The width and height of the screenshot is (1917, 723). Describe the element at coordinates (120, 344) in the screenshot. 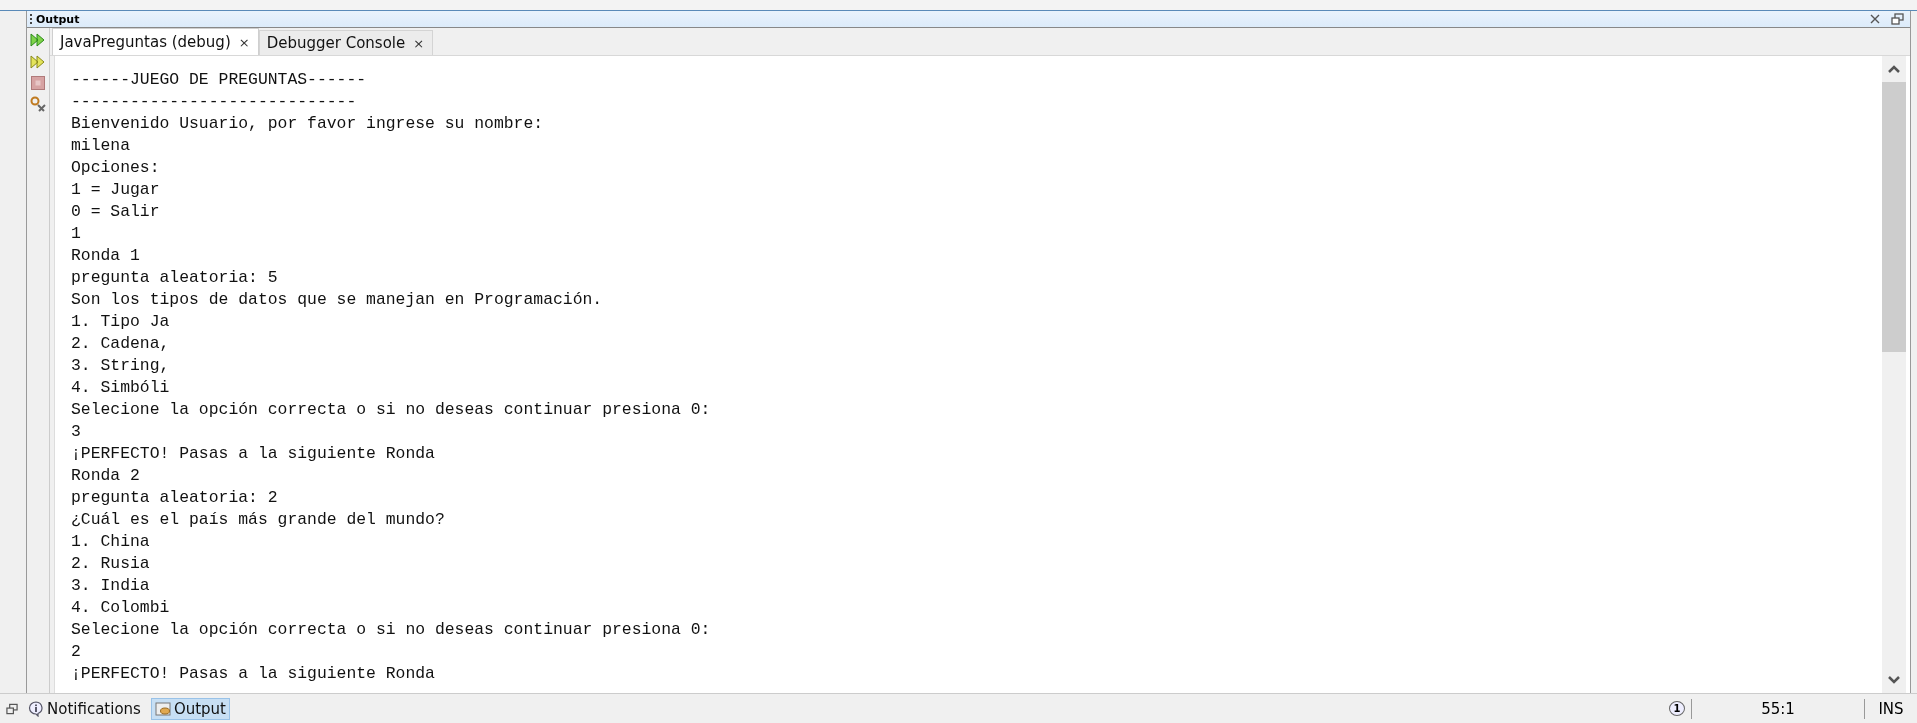

I see `console-line: 2. Cadena,` at that location.